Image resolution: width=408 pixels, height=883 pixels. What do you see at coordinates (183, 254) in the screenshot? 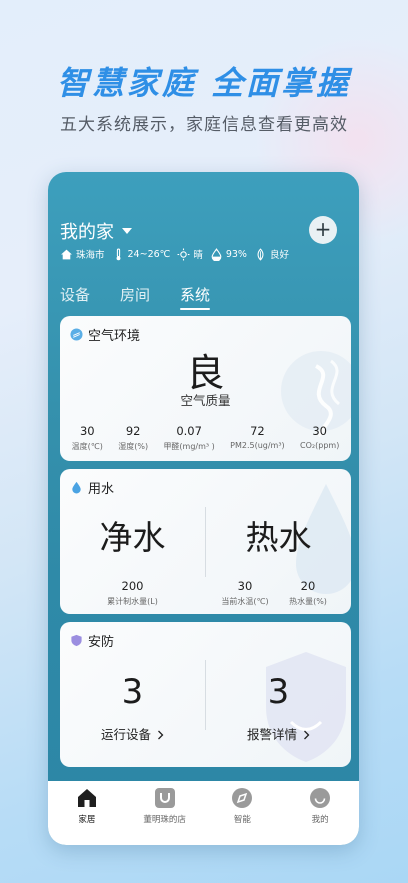
I see `sun-icon` at bounding box center [183, 254].